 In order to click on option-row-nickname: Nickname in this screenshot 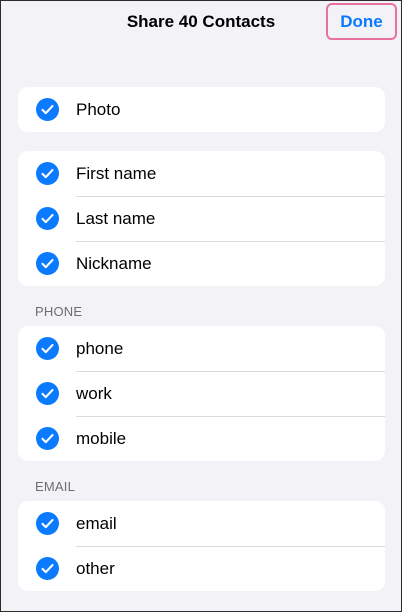, I will do `click(201, 263)`.